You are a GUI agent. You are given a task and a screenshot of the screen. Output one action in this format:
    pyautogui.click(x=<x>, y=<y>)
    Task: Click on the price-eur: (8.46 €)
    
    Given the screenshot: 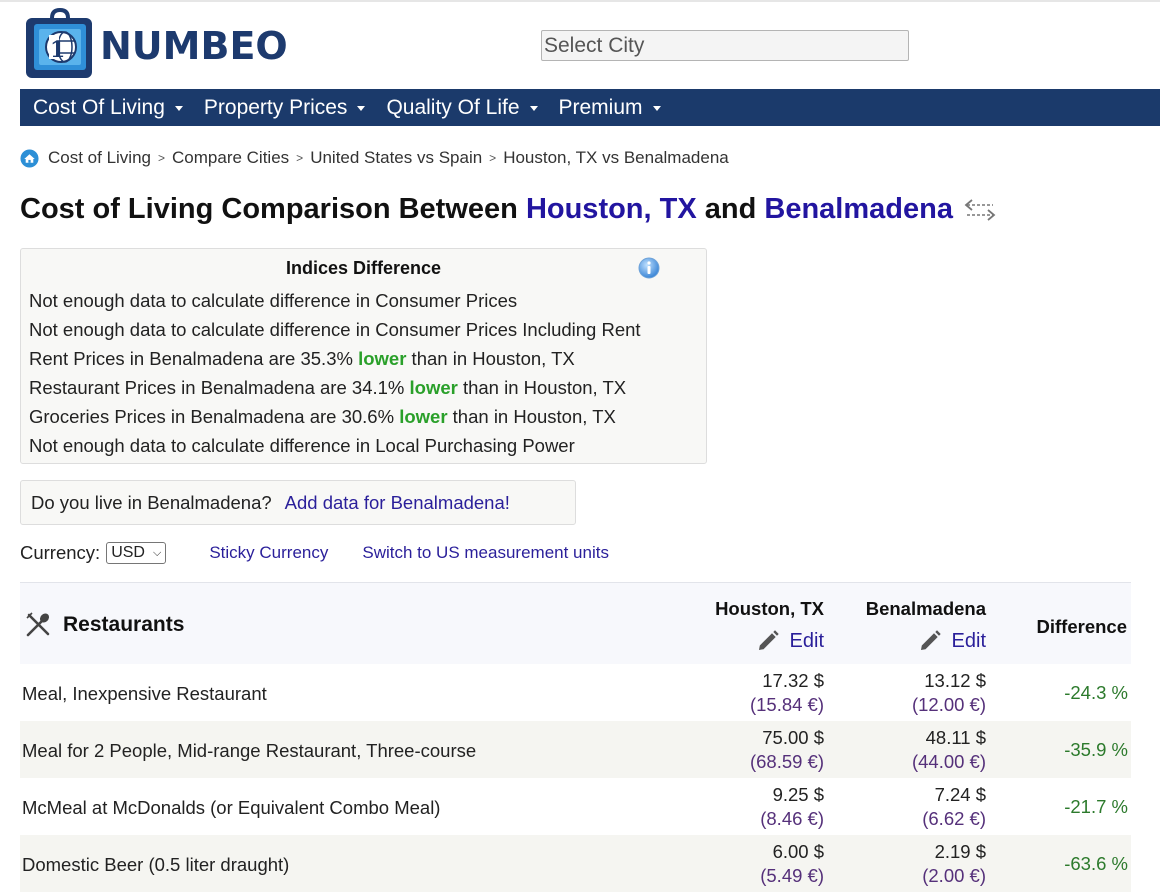 What is the action you would take?
    pyautogui.click(x=792, y=818)
    